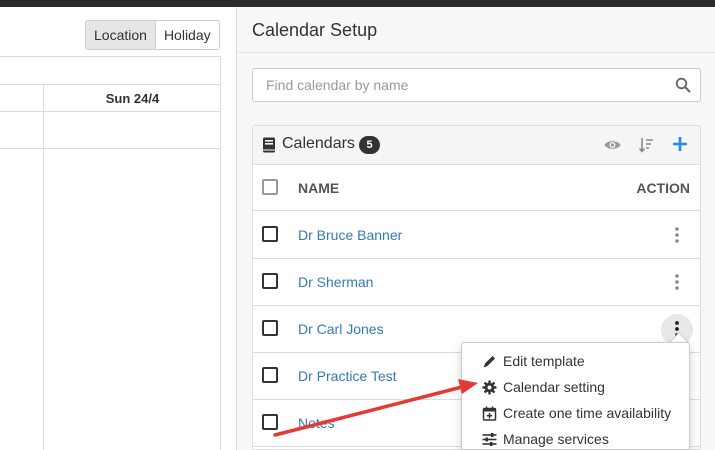 The width and height of the screenshot is (715, 450). What do you see at coordinates (663, 188) in the screenshot?
I see `action-column-header: ACTION` at bounding box center [663, 188].